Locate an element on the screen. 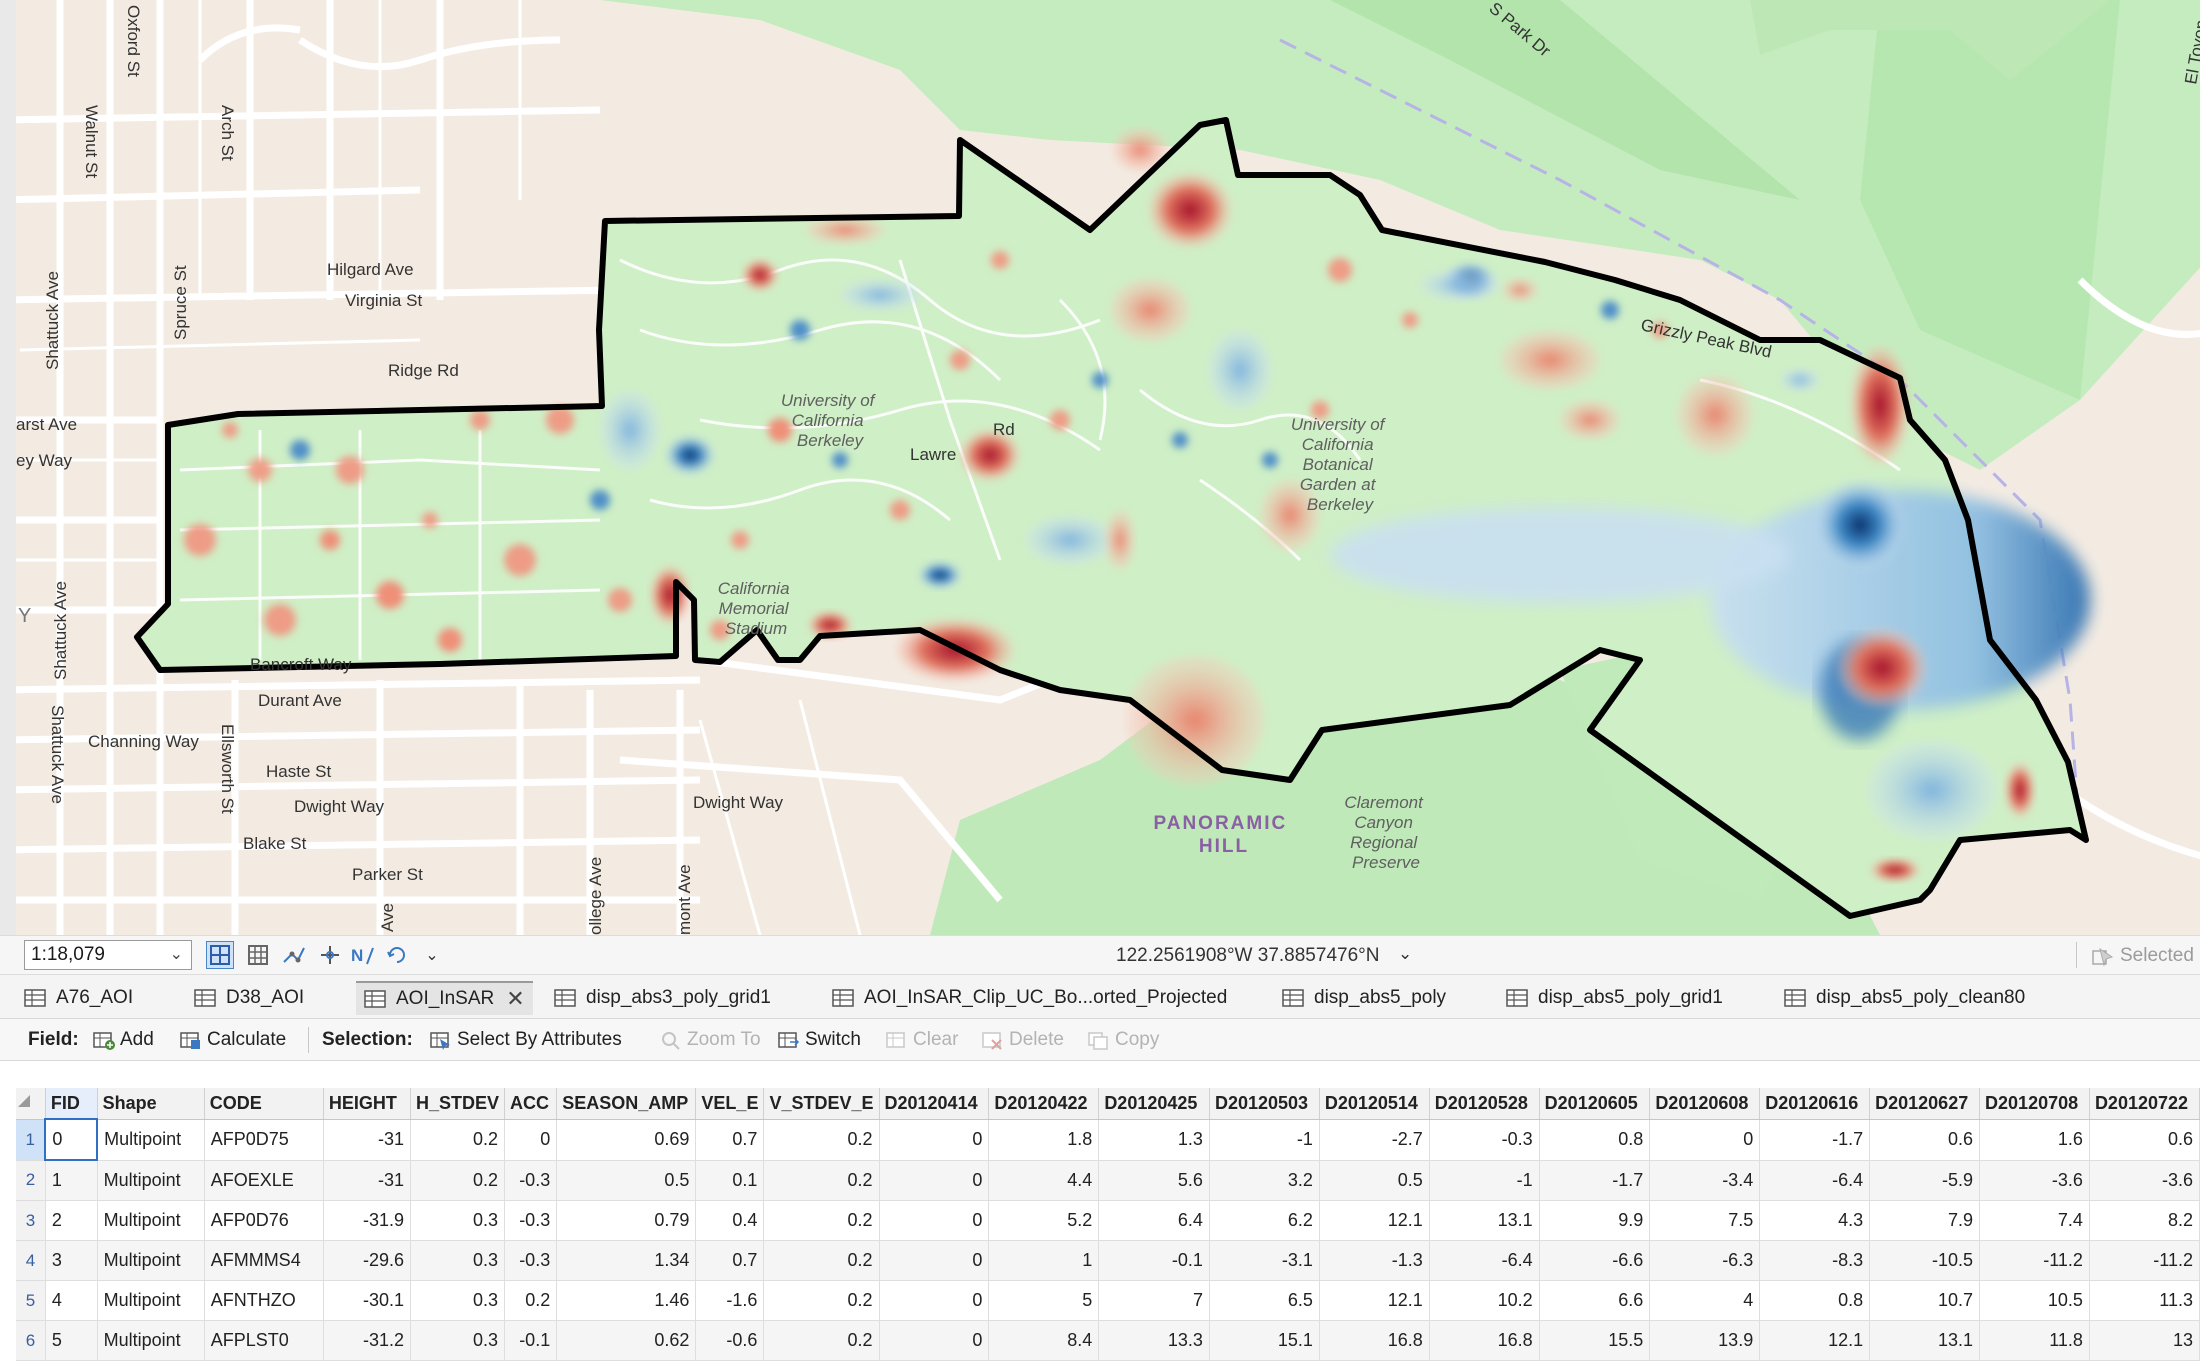  table-cell: 0.79 is located at coordinates (626, 1220).